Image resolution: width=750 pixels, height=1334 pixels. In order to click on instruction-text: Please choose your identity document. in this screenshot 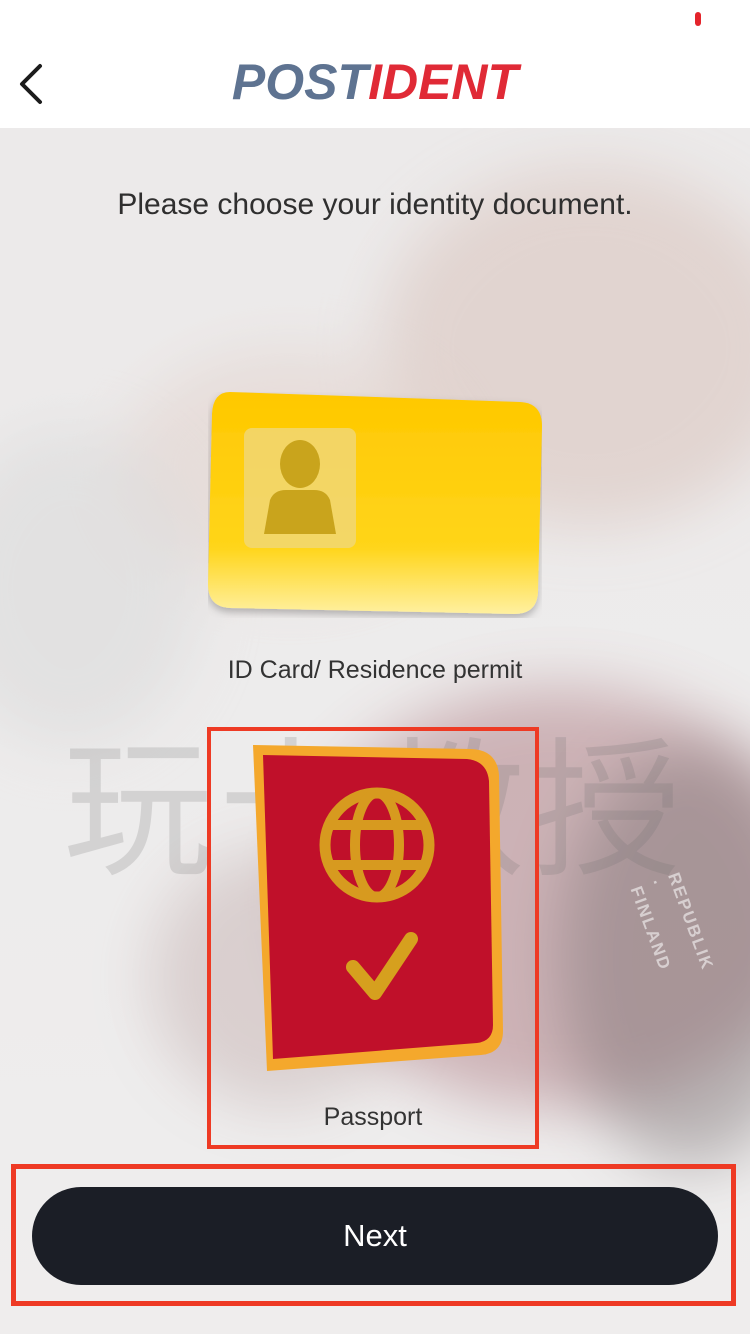, I will do `click(375, 204)`.